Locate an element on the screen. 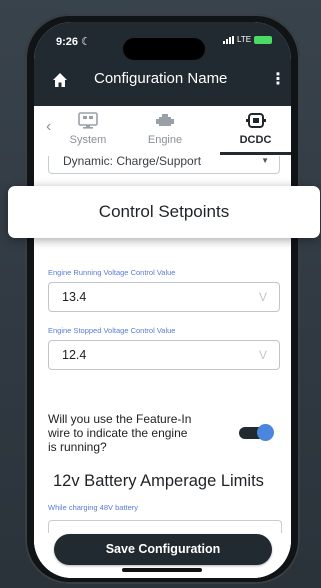 The width and height of the screenshot is (321, 588). engine-stopped-unit: V is located at coordinates (262, 355).